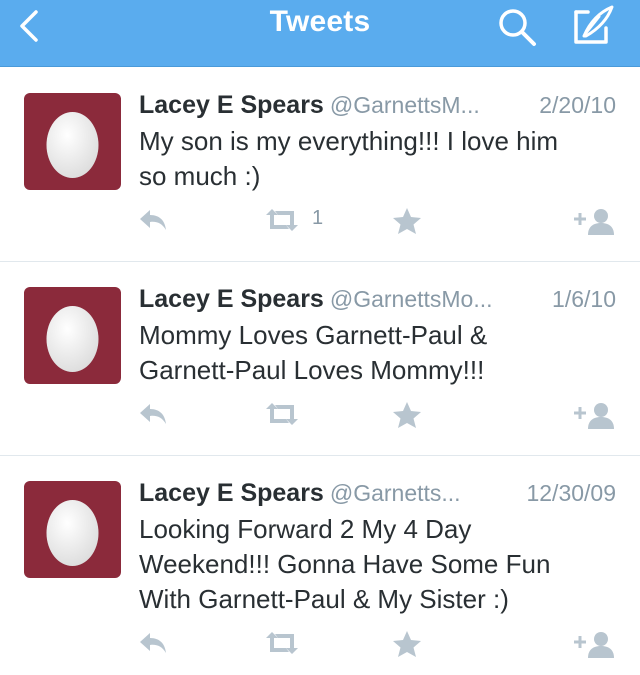 The height and width of the screenshot is (675, 640). I want to click on retweet-button: 1, so click(302, 221).